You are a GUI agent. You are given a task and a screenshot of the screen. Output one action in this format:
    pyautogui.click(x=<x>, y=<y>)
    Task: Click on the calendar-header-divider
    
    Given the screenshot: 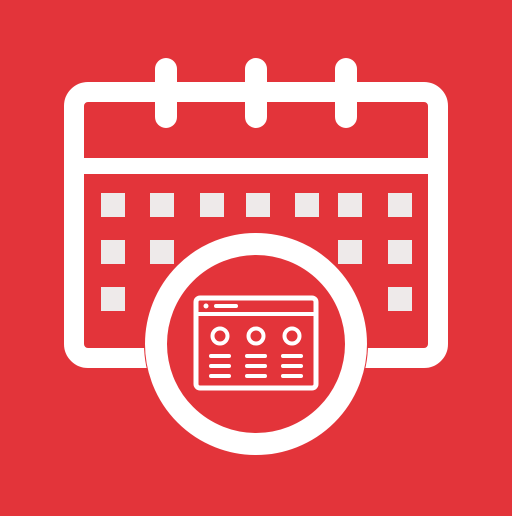 What is the action you would take?
    pyautogui.click(x=256, y=166)
    